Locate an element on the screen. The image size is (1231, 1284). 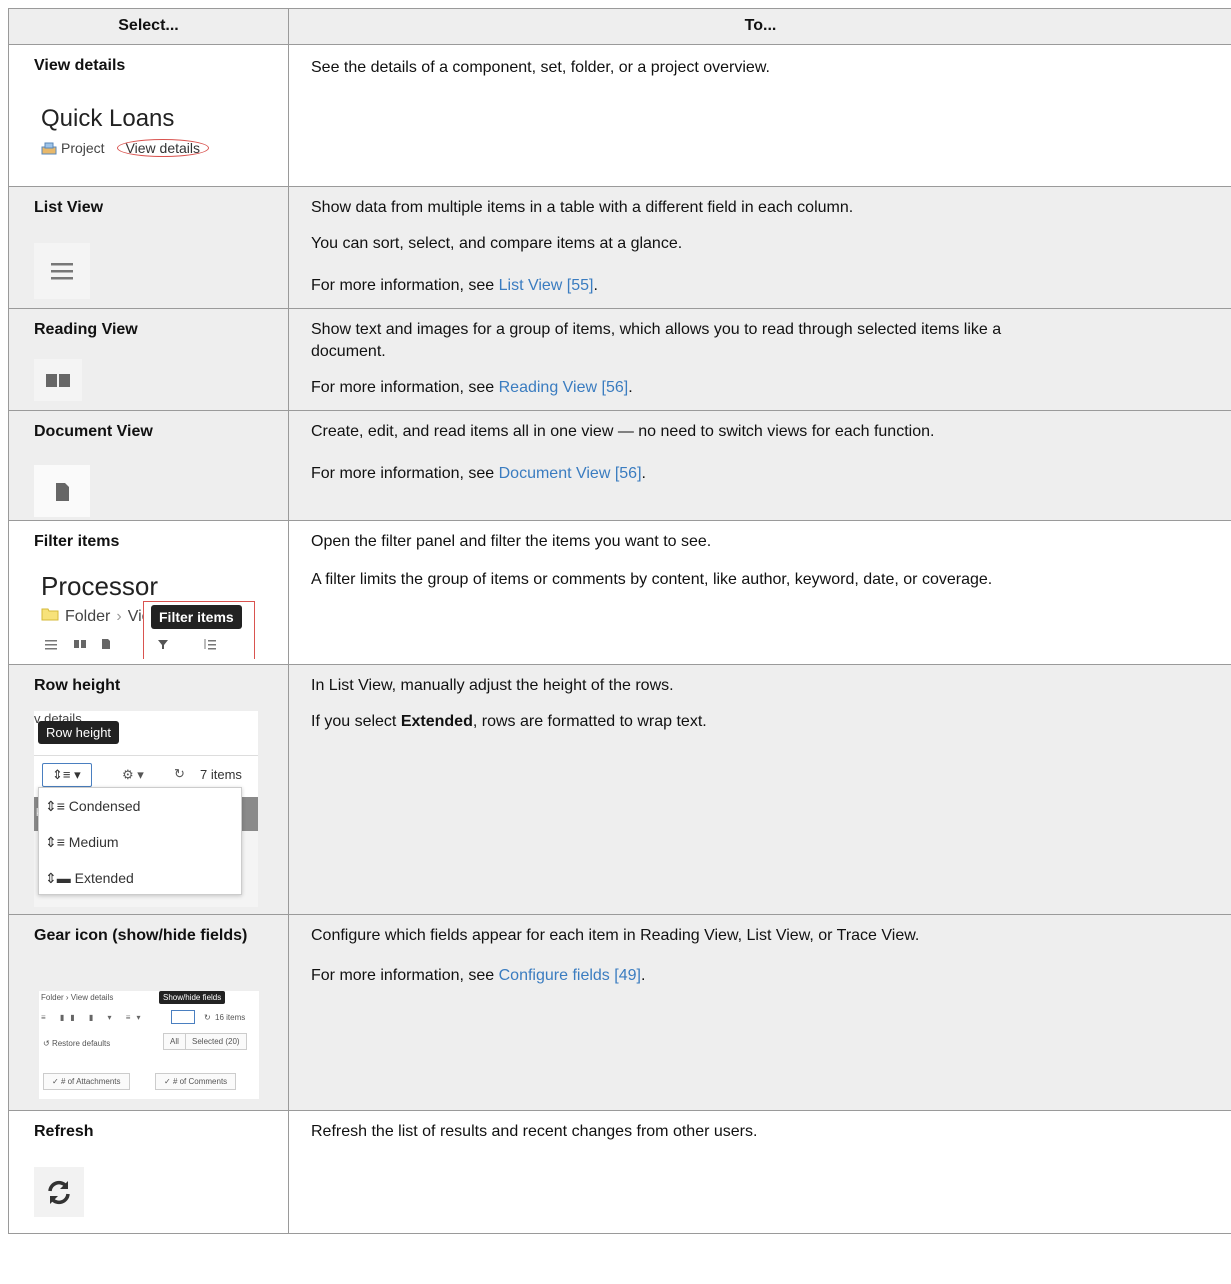
row-text: document. is located at coordinates (348, 351).